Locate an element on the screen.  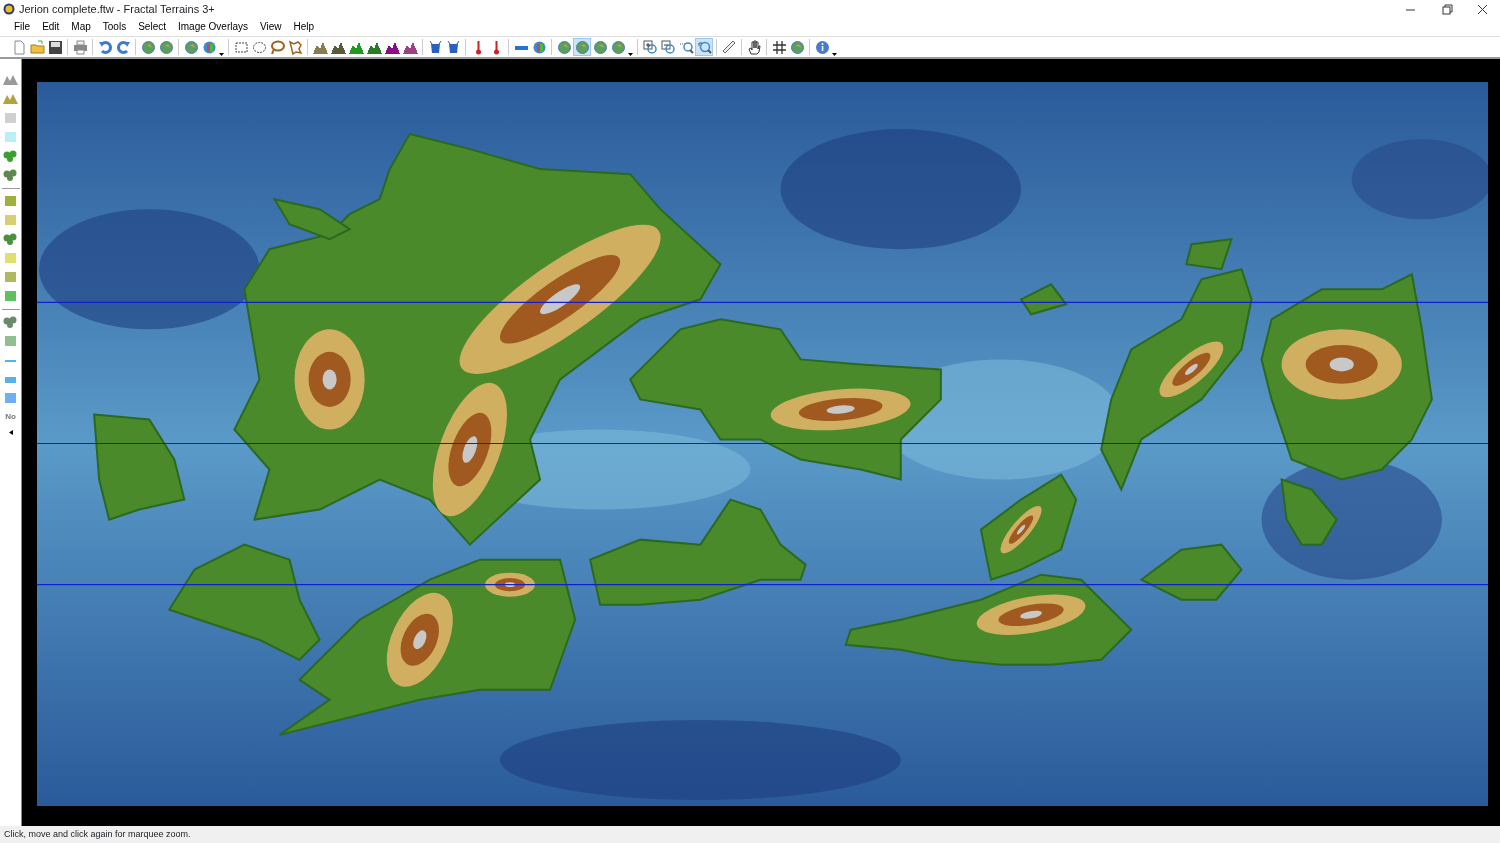
ruler-icon is located at coordinates (729, 47).